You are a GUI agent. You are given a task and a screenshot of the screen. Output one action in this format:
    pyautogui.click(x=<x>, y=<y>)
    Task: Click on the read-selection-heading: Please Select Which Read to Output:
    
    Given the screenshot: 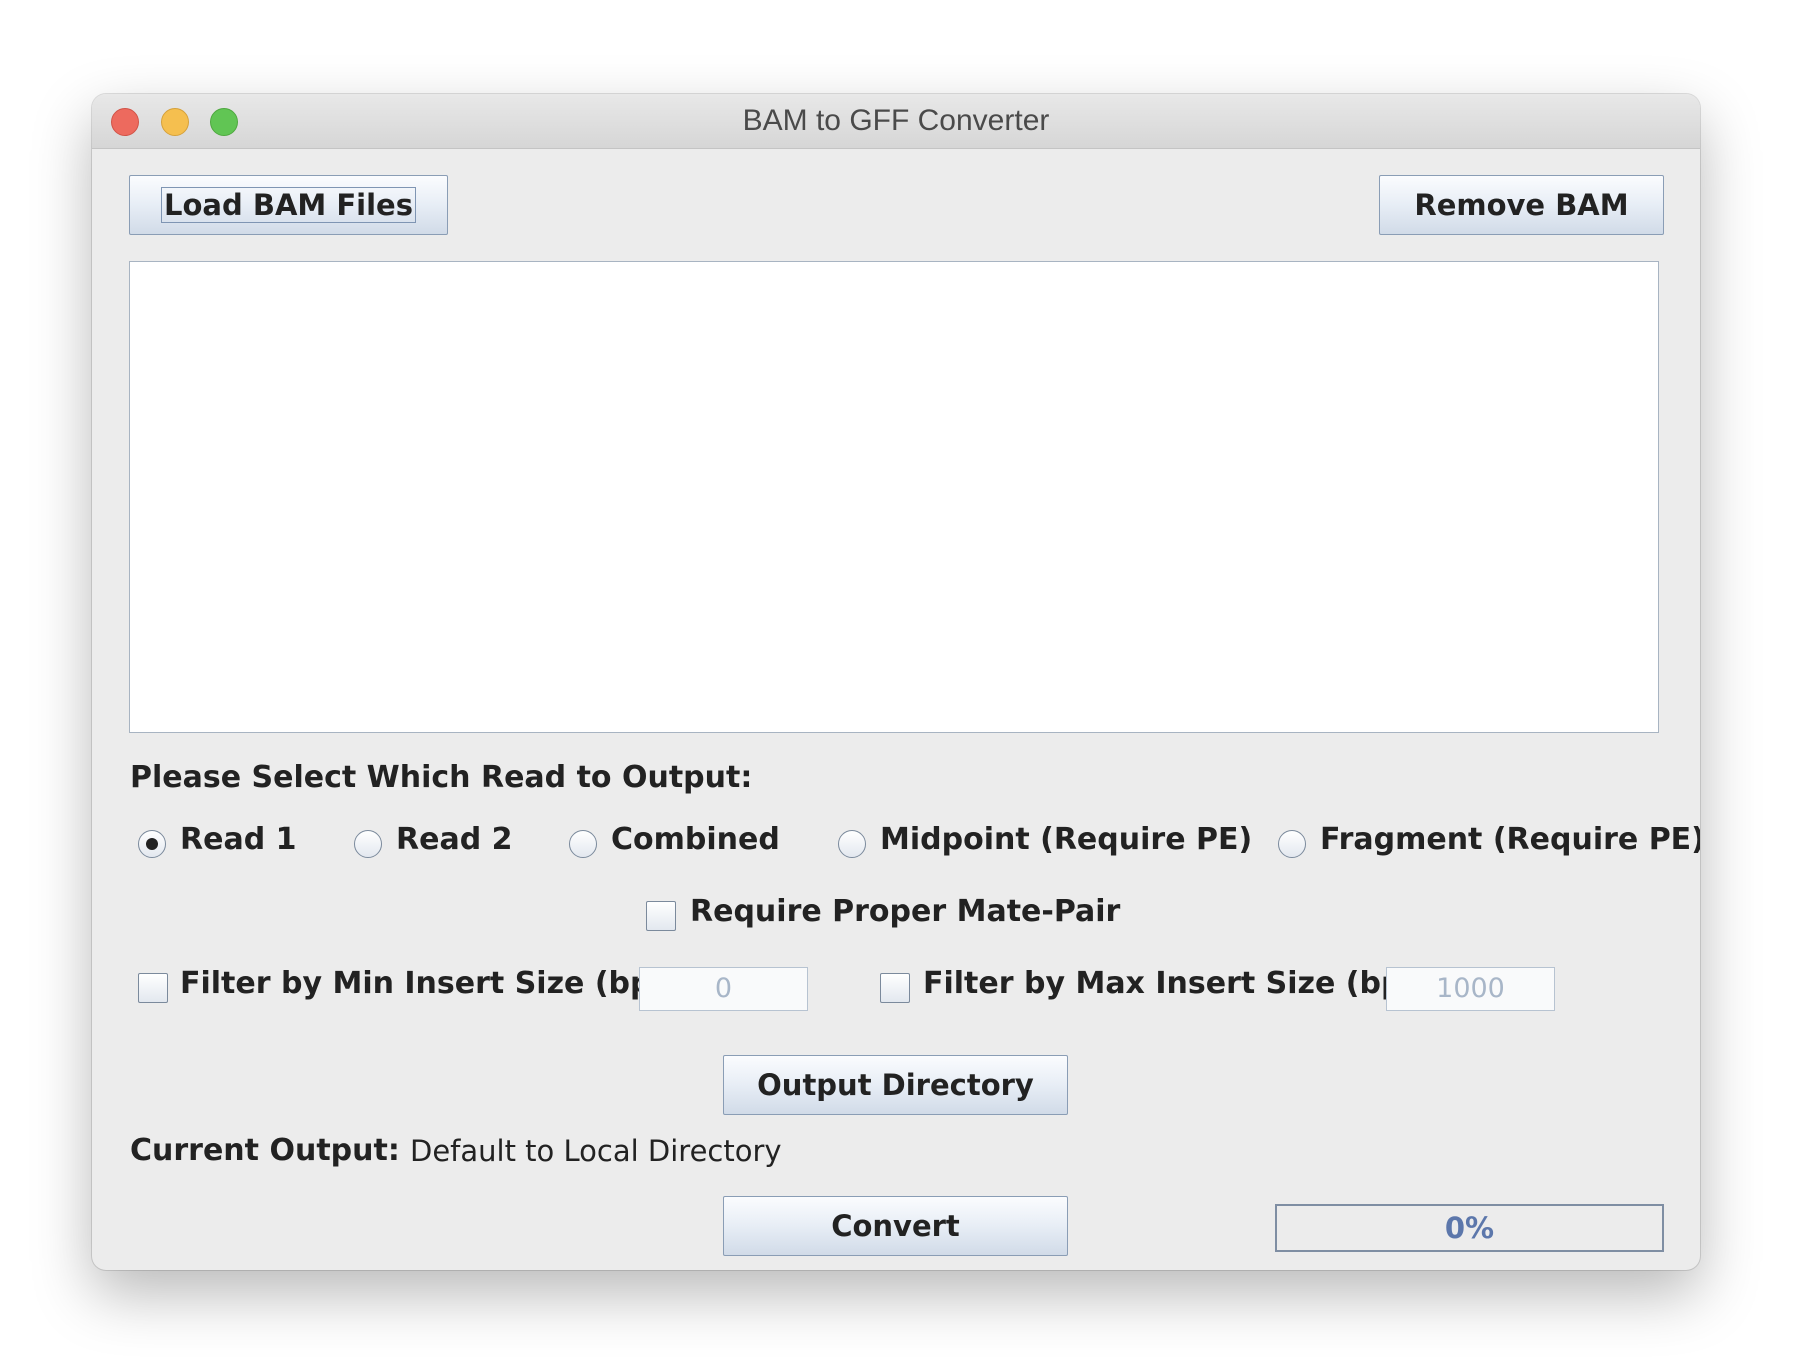 What is the action you would take?
    pyautogui.click(x=441, y=777)
    